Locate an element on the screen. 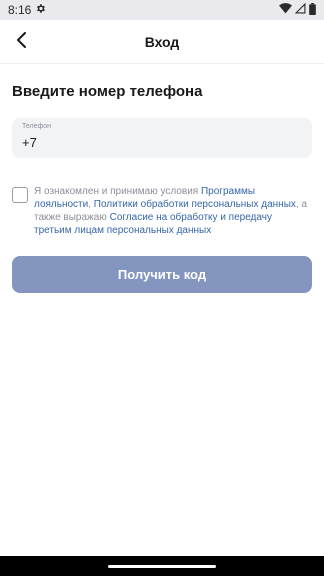 The height and width of the screenshot is (576, 324). consent-checkbox is located at coordinates (20, 195).